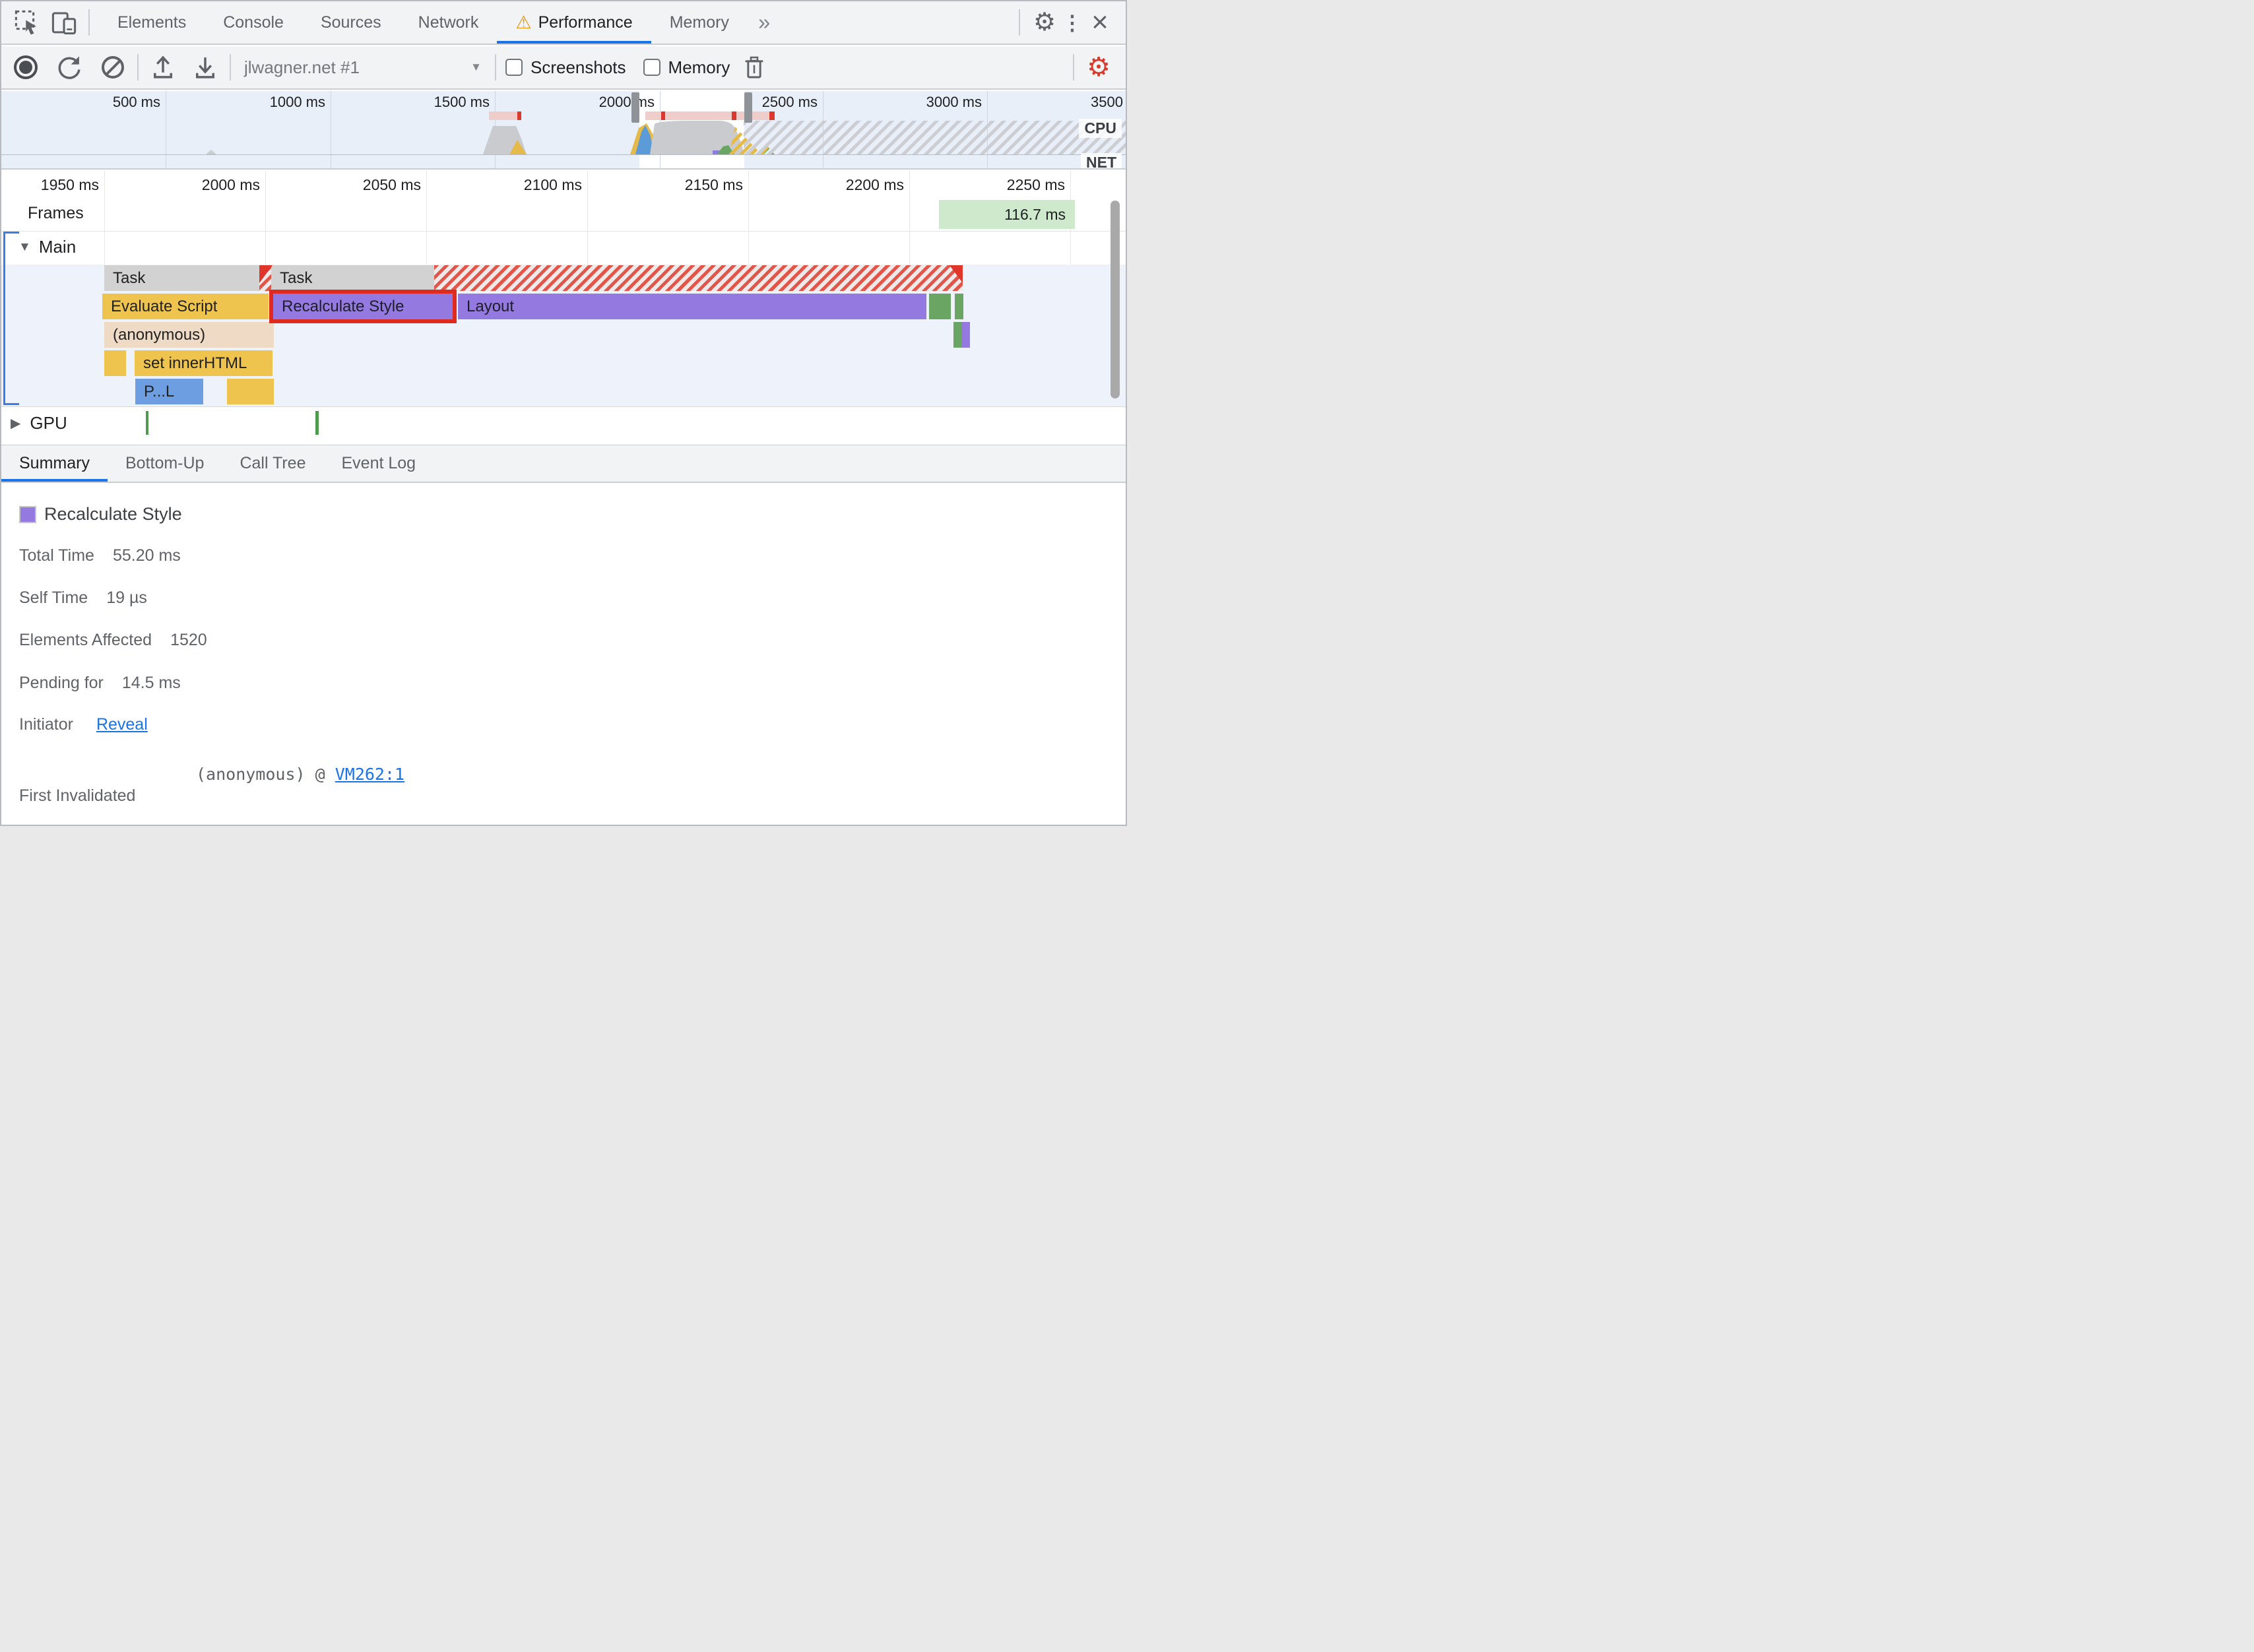 The height and width of the screenshot is (1652, 2254). Describe the element at coordinates (956, 274) in the screenshot. I see `long-task-corner-icon` at that location.